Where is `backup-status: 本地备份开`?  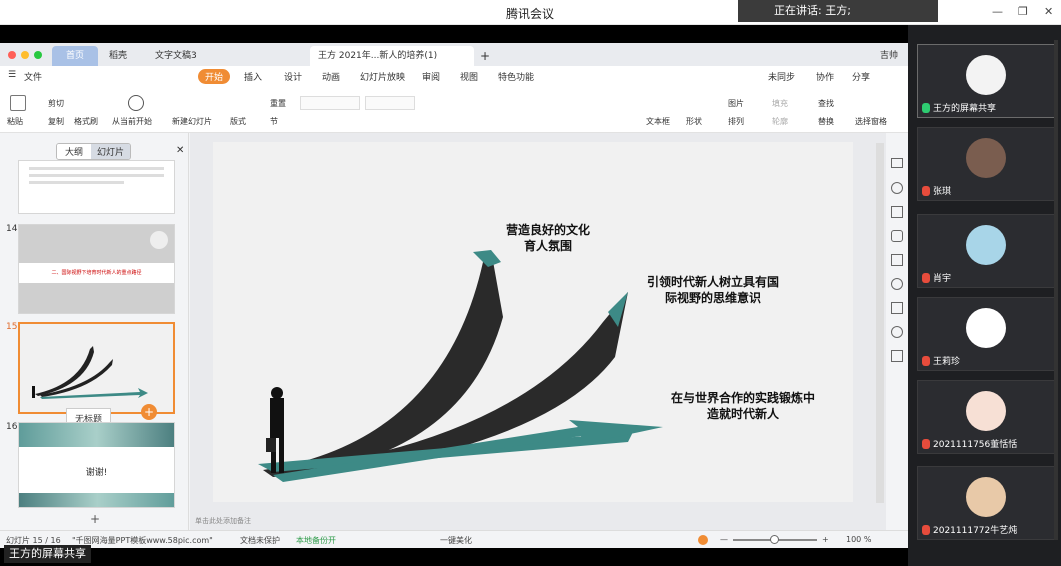 backup-status: 本地备份开 is located at coordinates (316, 540).